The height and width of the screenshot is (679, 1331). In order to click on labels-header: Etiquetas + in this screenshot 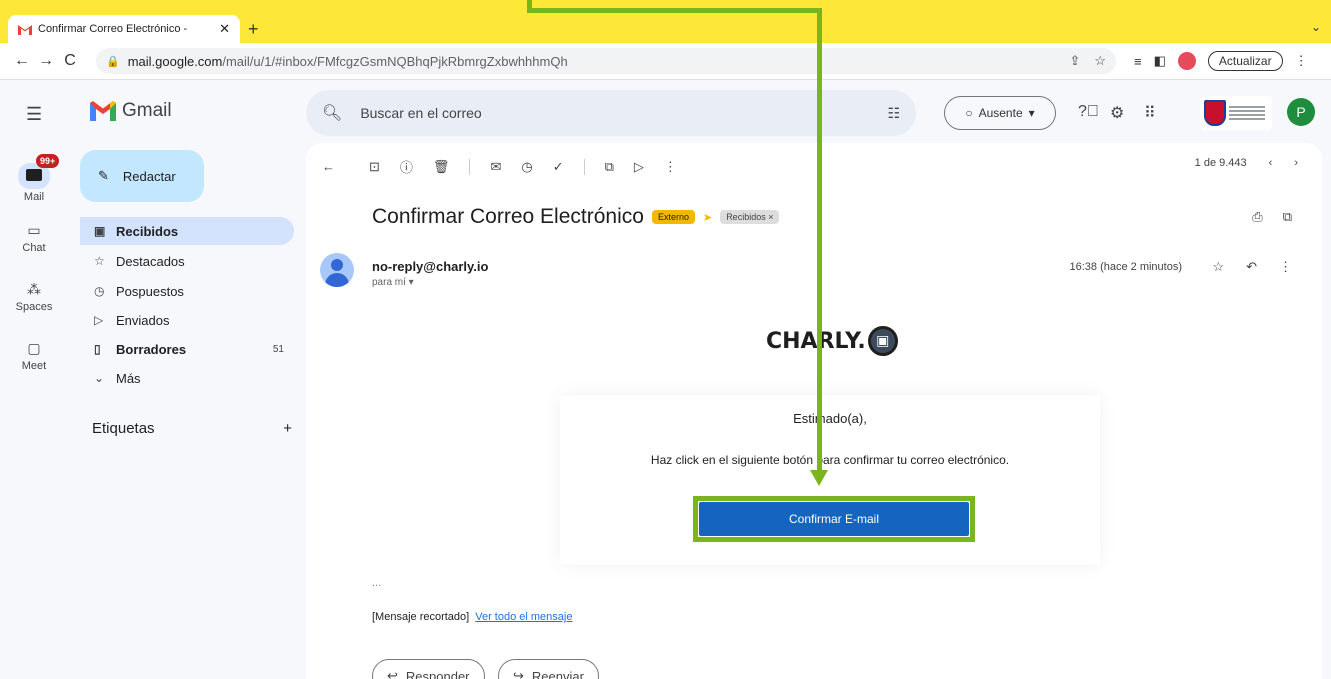, I will do `click(192, 428)`.